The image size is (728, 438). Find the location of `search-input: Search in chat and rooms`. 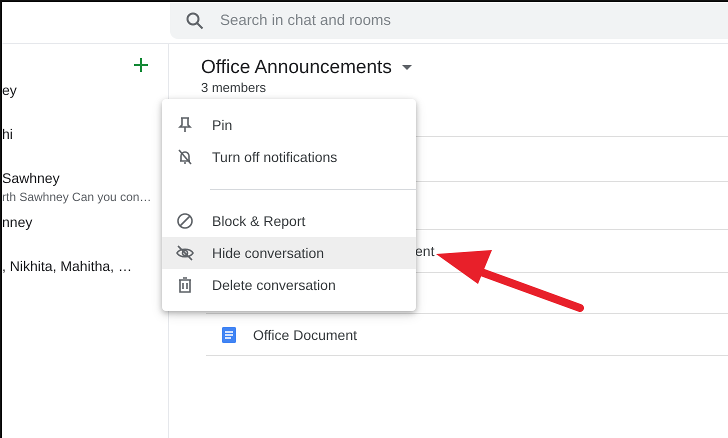

search-input: Search in chat and rooms is located at coordinates (420, 20).